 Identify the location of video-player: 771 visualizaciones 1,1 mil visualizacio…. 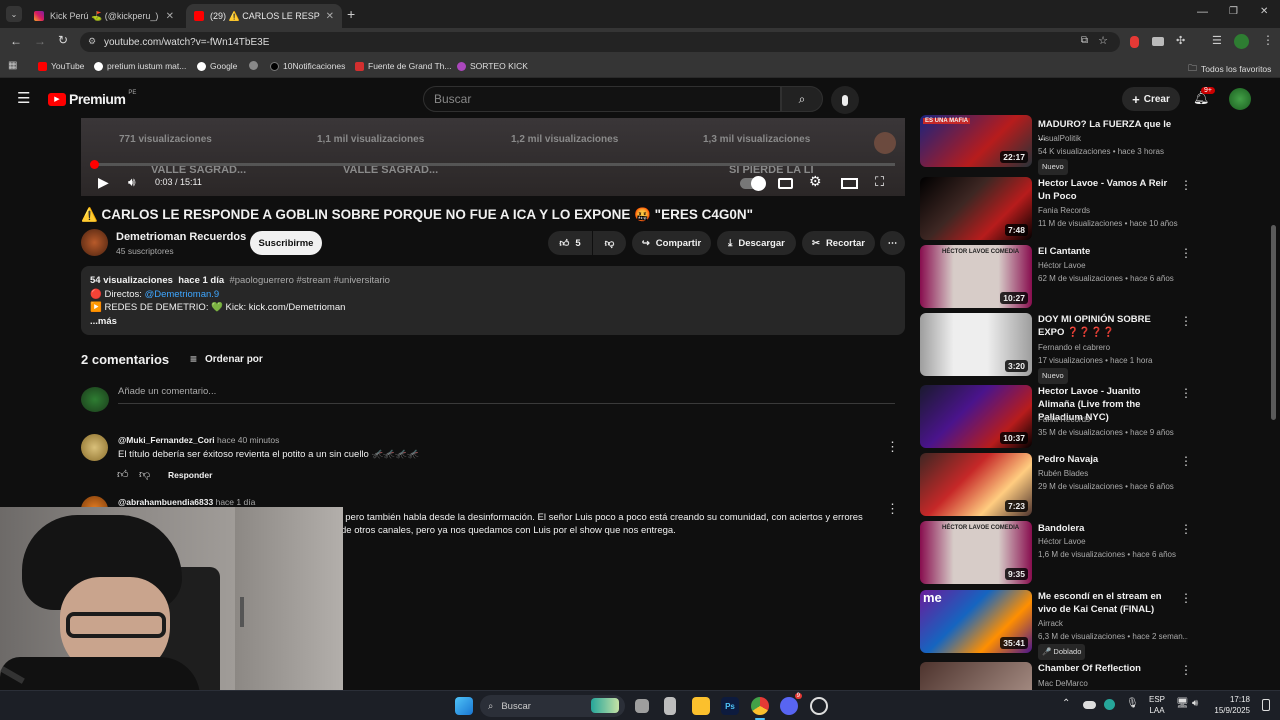
(493, 157).